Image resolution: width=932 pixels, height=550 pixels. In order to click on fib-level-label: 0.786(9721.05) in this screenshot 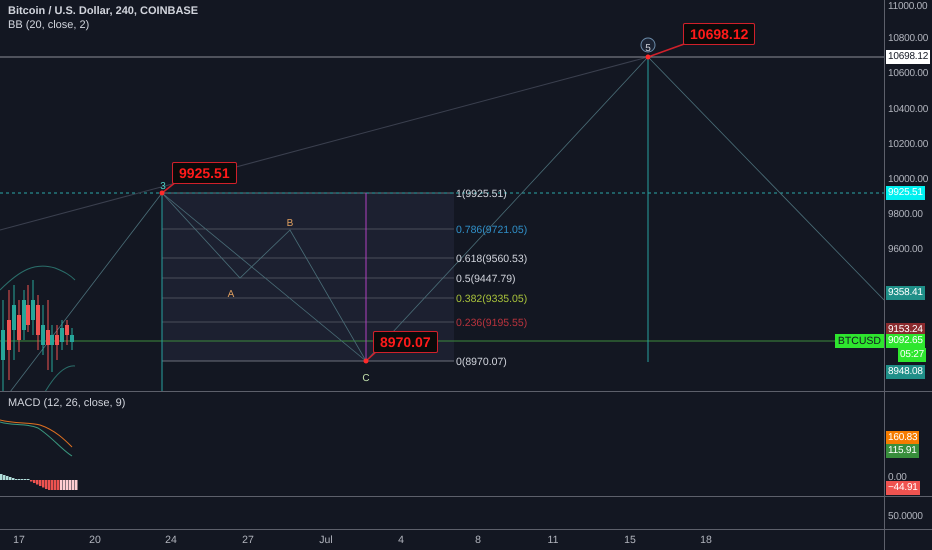, I will do `click(492, 230)`.